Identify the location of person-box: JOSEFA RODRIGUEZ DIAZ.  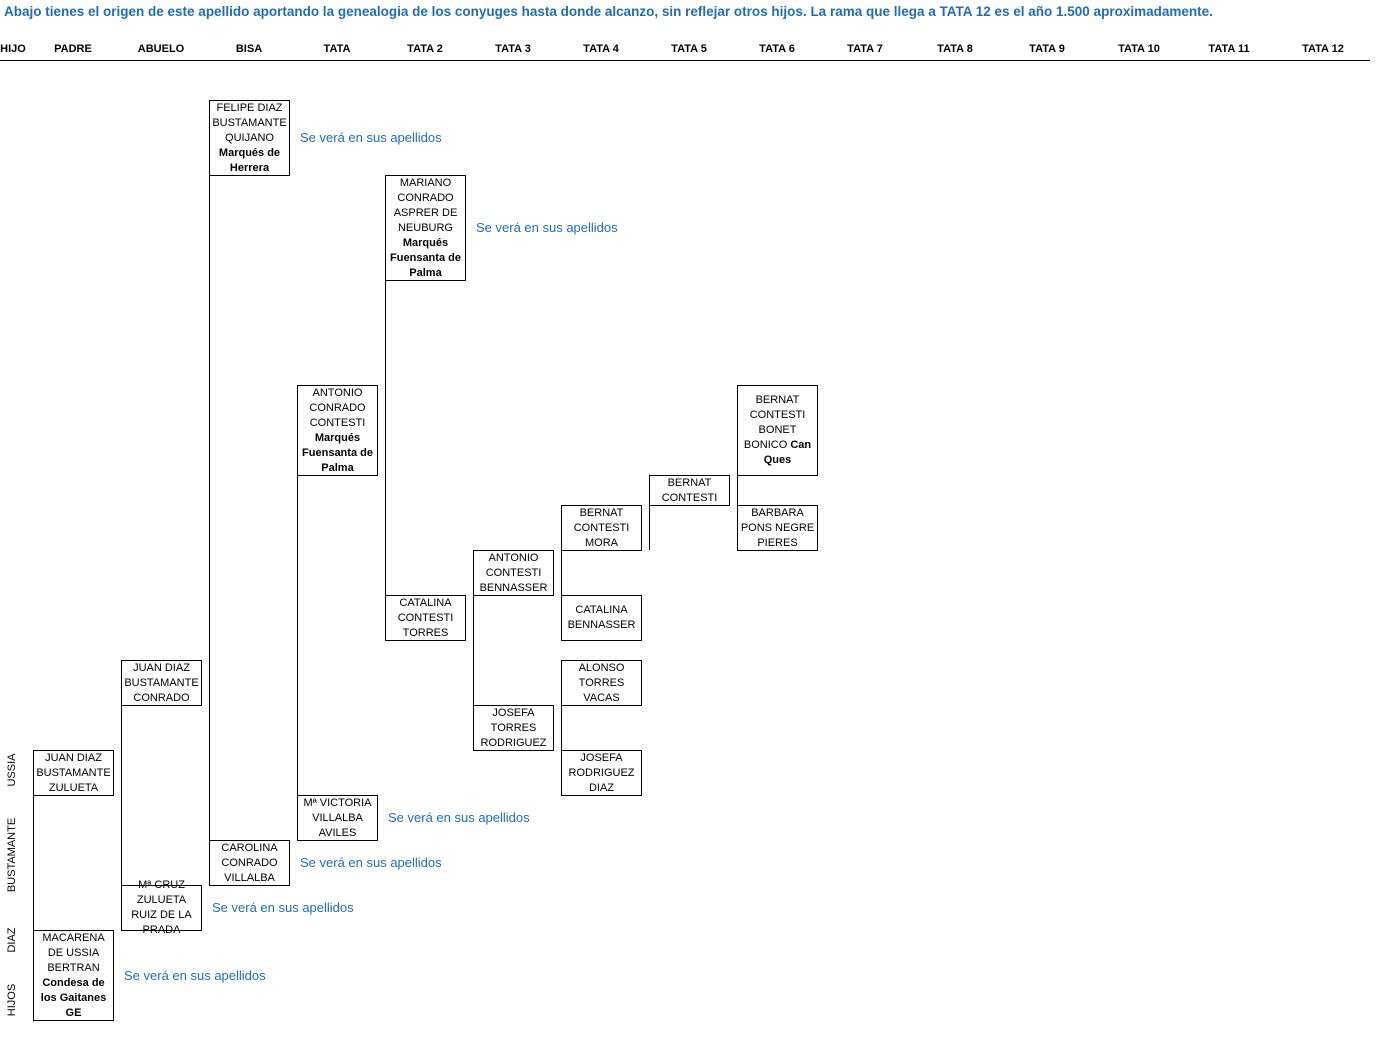
(601, 773).